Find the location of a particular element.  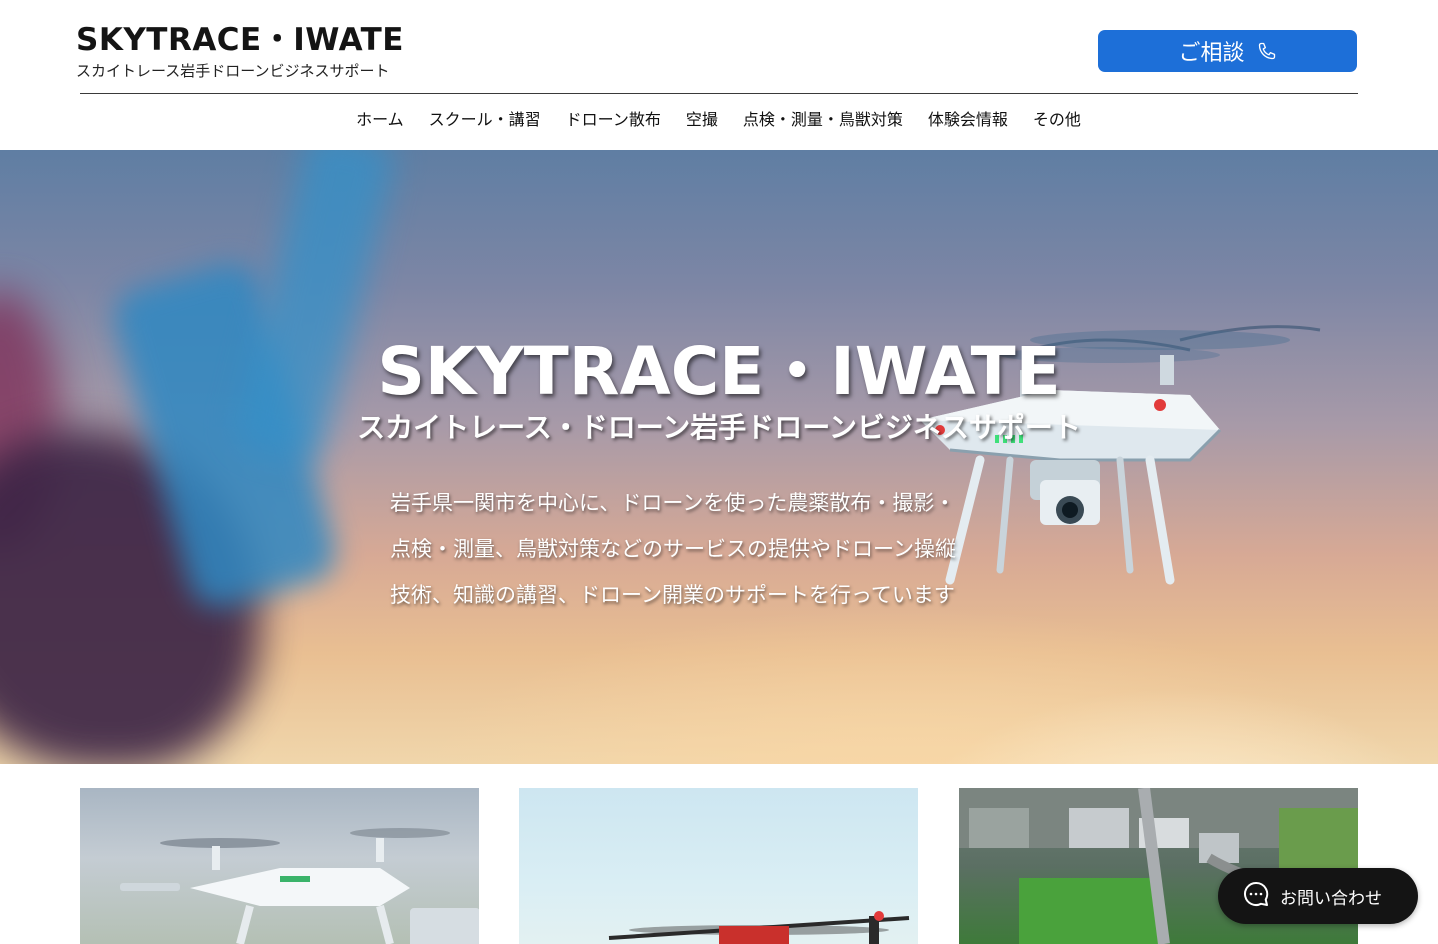

consult-button-label: ご相談 is located at coordinates (1211, 53).